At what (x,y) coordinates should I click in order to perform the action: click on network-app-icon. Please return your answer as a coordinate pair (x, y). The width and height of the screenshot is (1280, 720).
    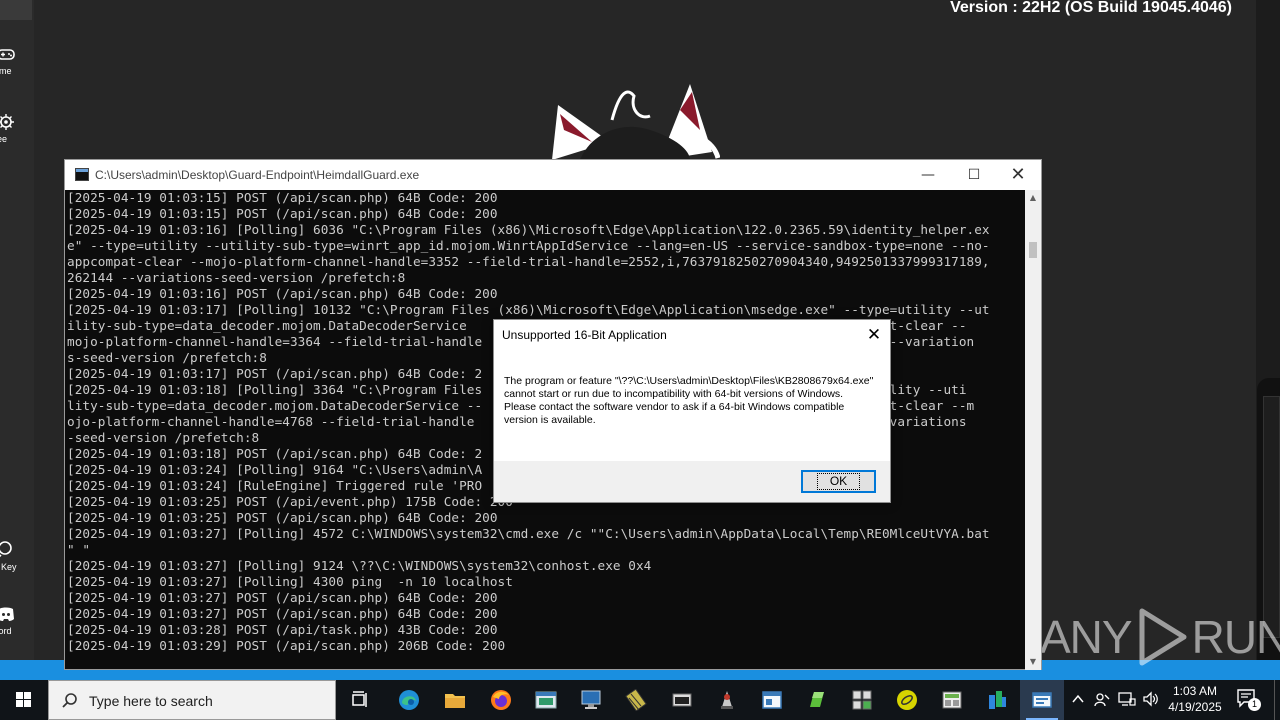
    Looking at the image, I should click on (862, 700).